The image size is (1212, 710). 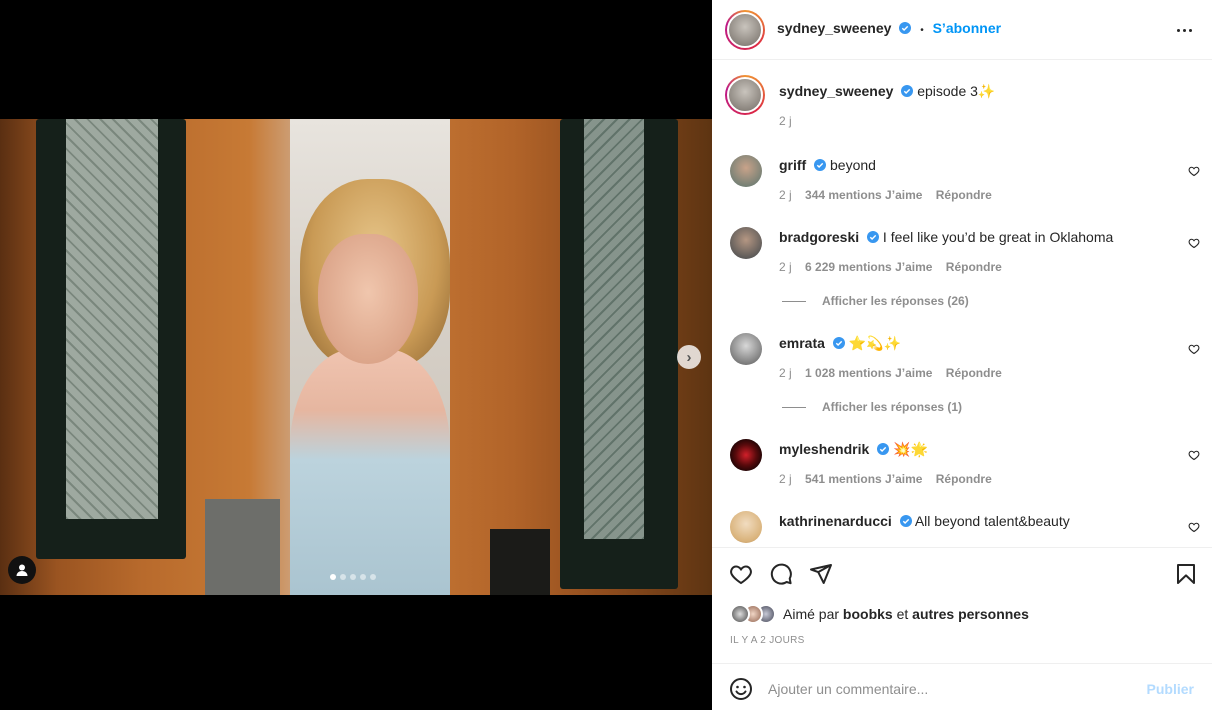 I want to click on likes-summary: Aimé par boobks et autres personnes, so click(x=879, y=614).